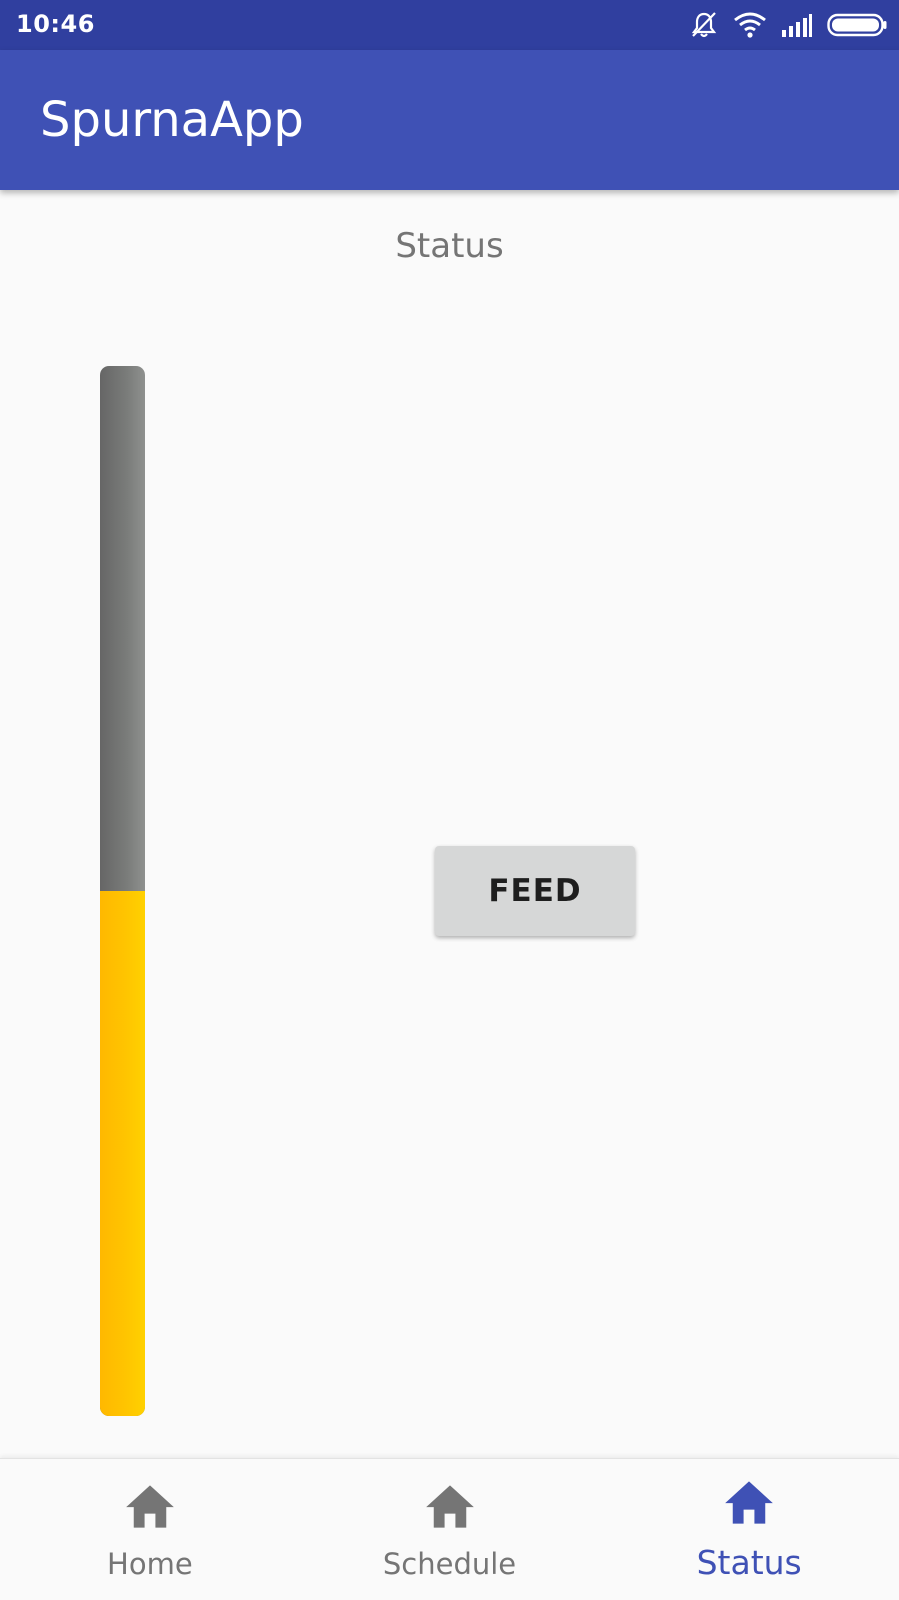  What do you see at coordinates (797, 25) in the screenshot?
I see `signal-icon` at bounding box center [797, 25].